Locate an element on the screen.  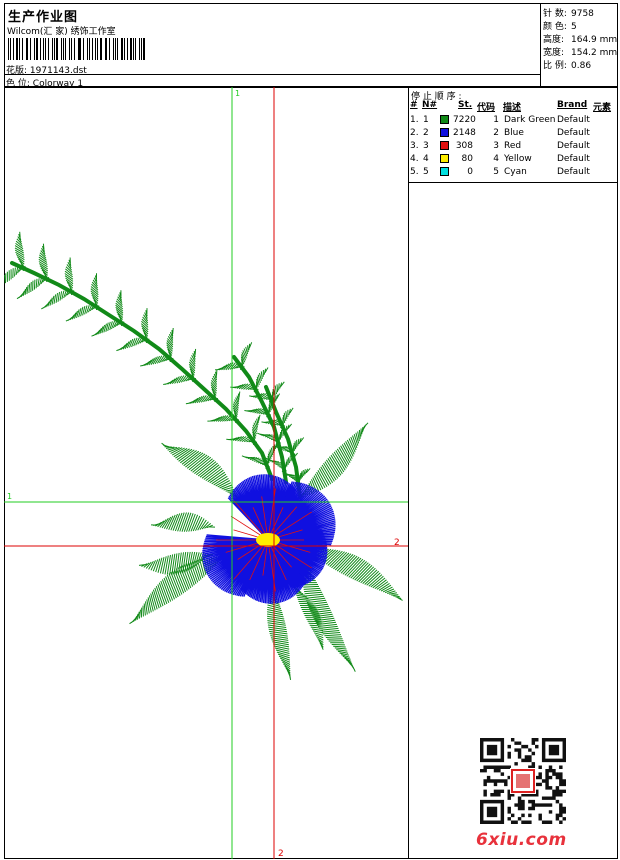
guide-label-green-left: 1 is located at coordinates (9, 496).